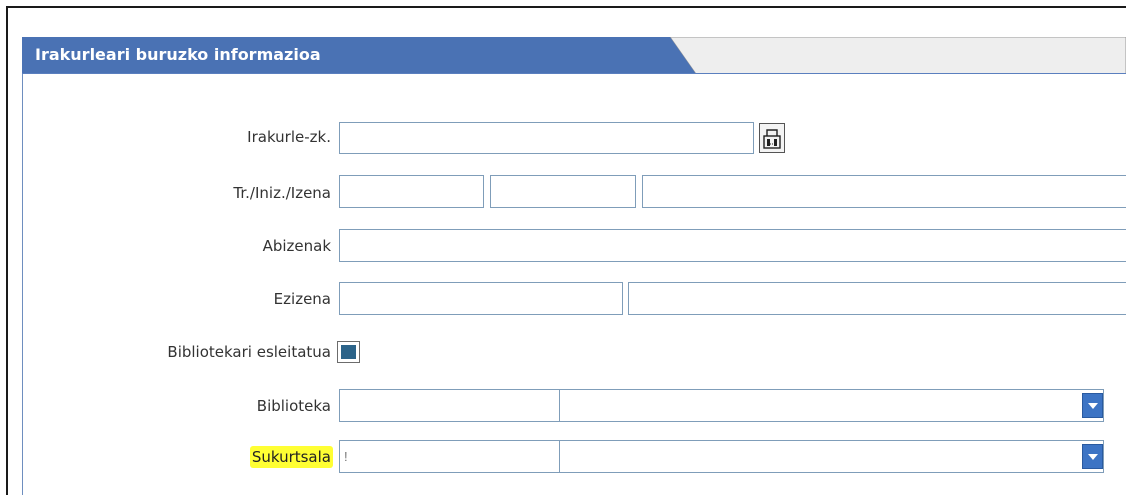  I want to click on reader-lookup-button, so click(772, 138).